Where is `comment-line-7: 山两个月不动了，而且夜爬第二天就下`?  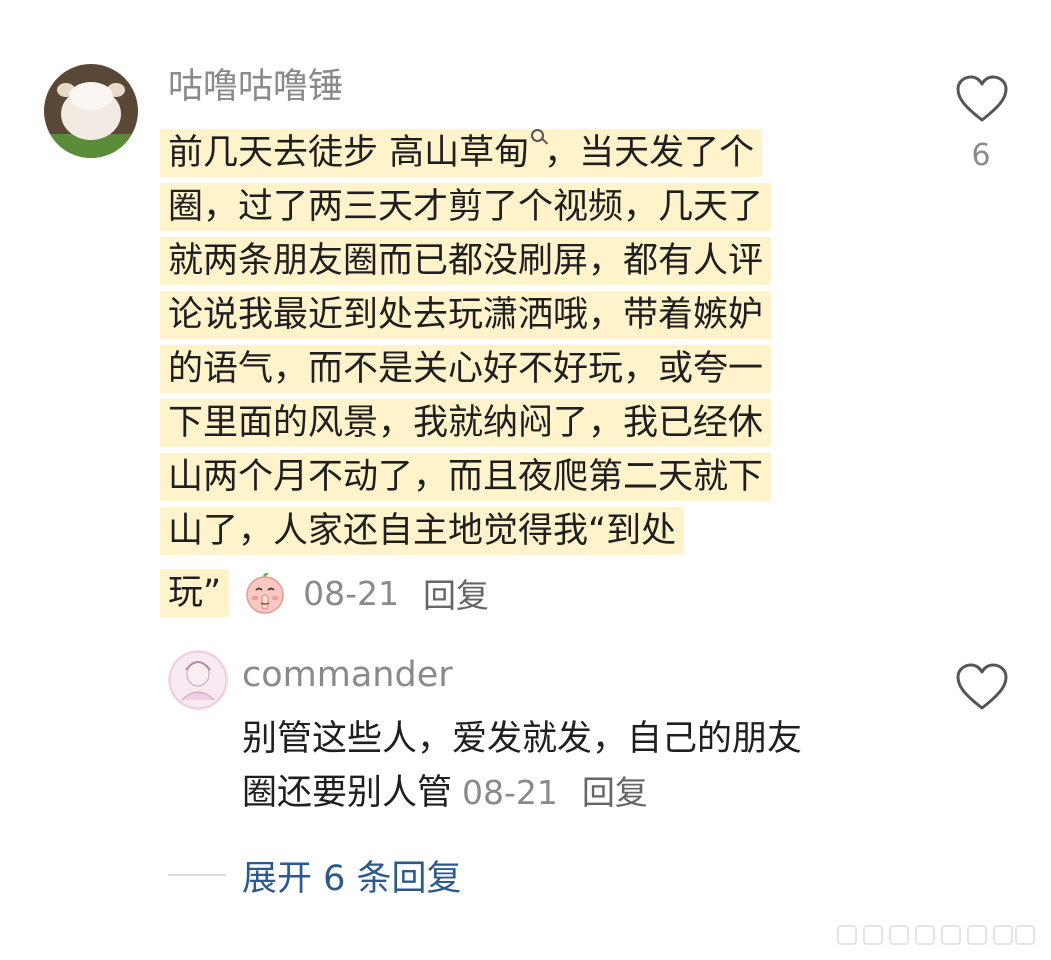
comment-line-7: 山两个月不动了，而且夜爬第二天就下 is located at coordinates (466, 477).